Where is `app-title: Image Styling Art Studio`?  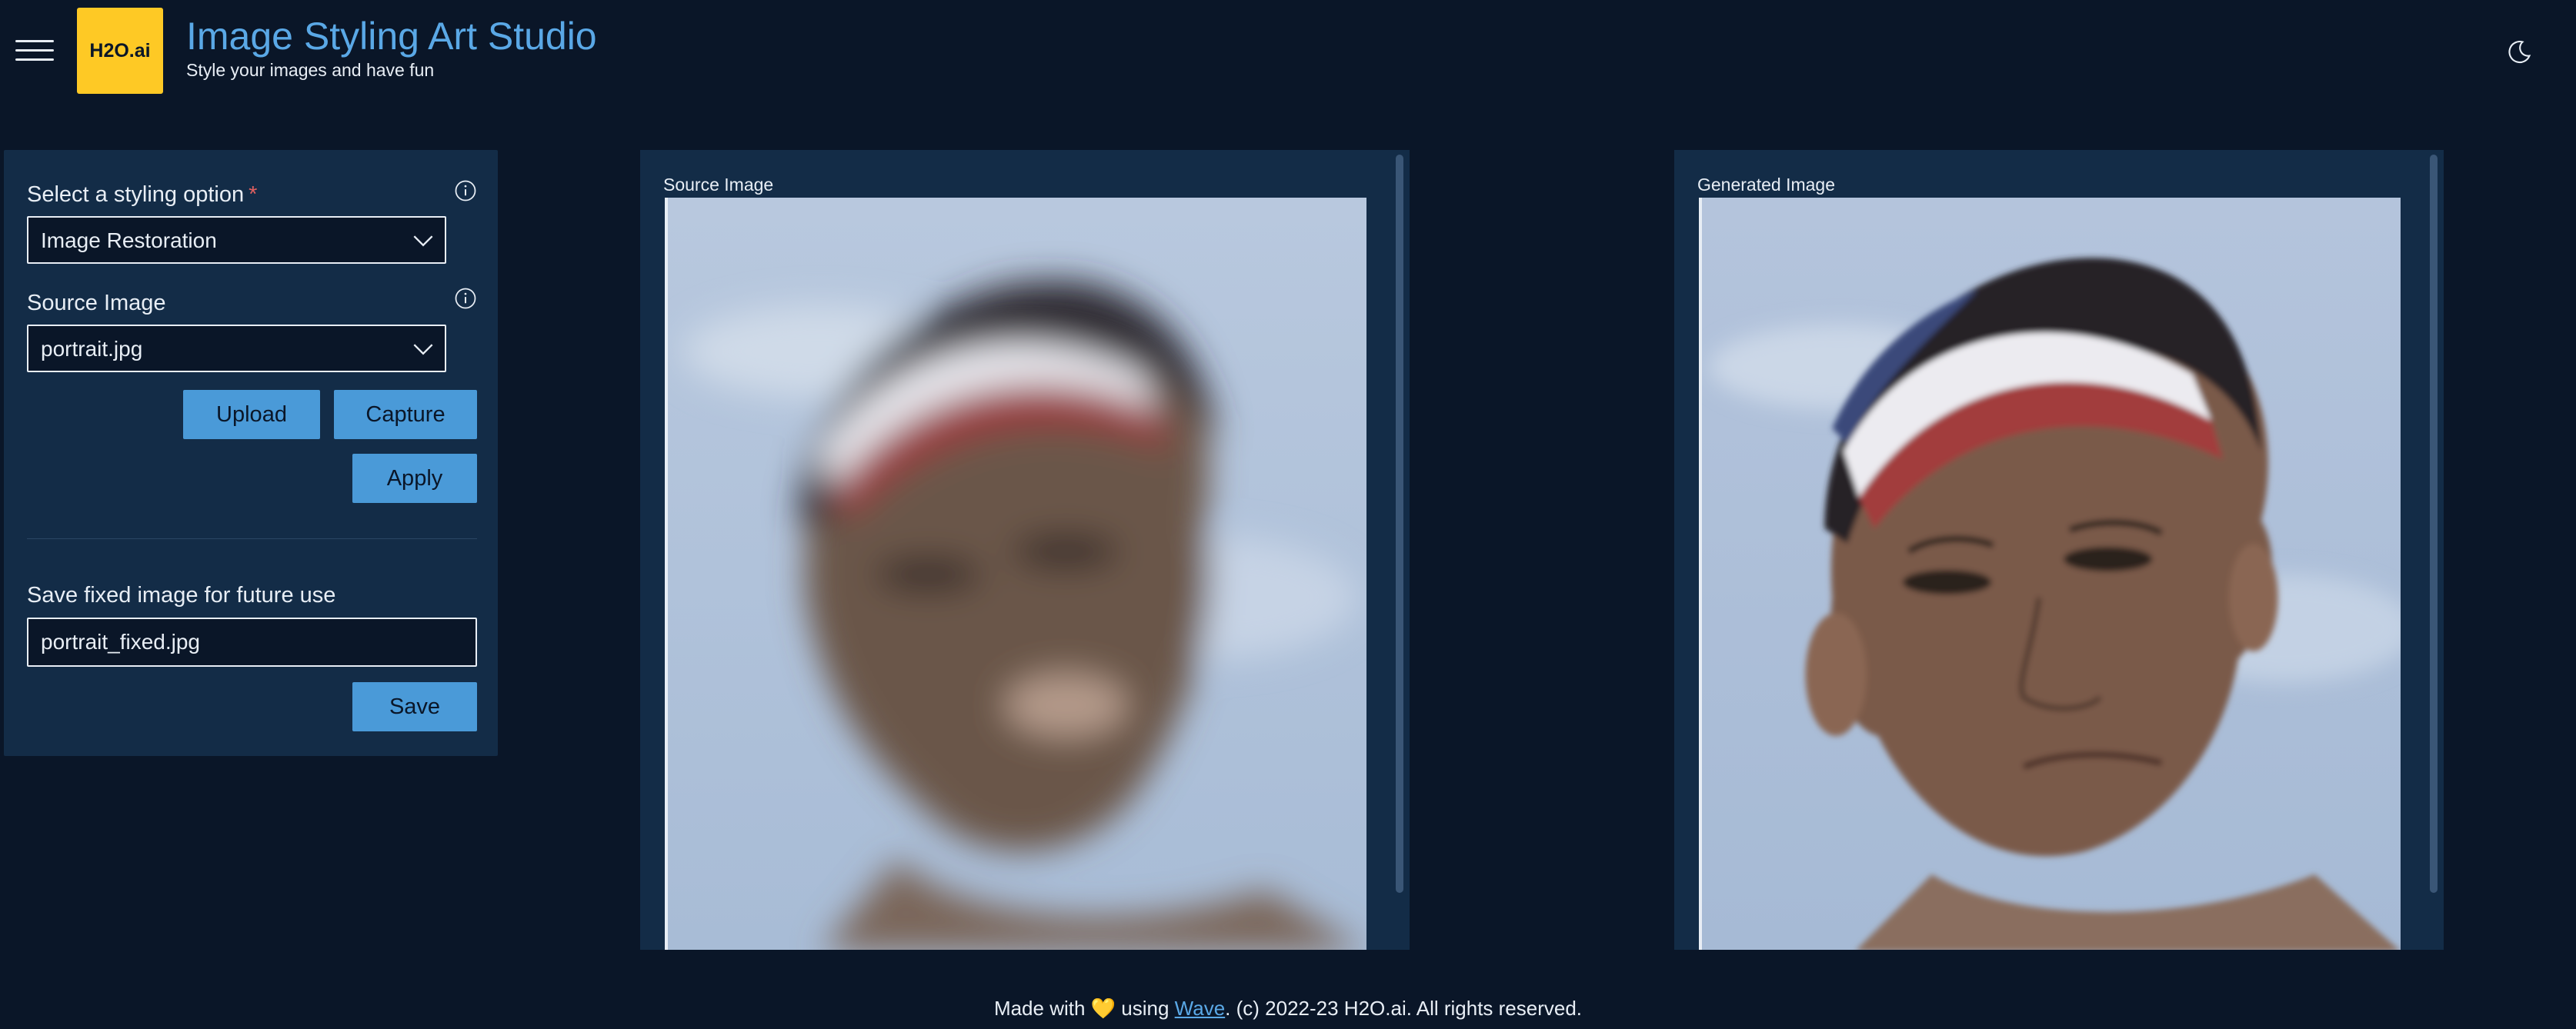
app-title: Image Styling Art Studio is located at coordinates (391, 36).